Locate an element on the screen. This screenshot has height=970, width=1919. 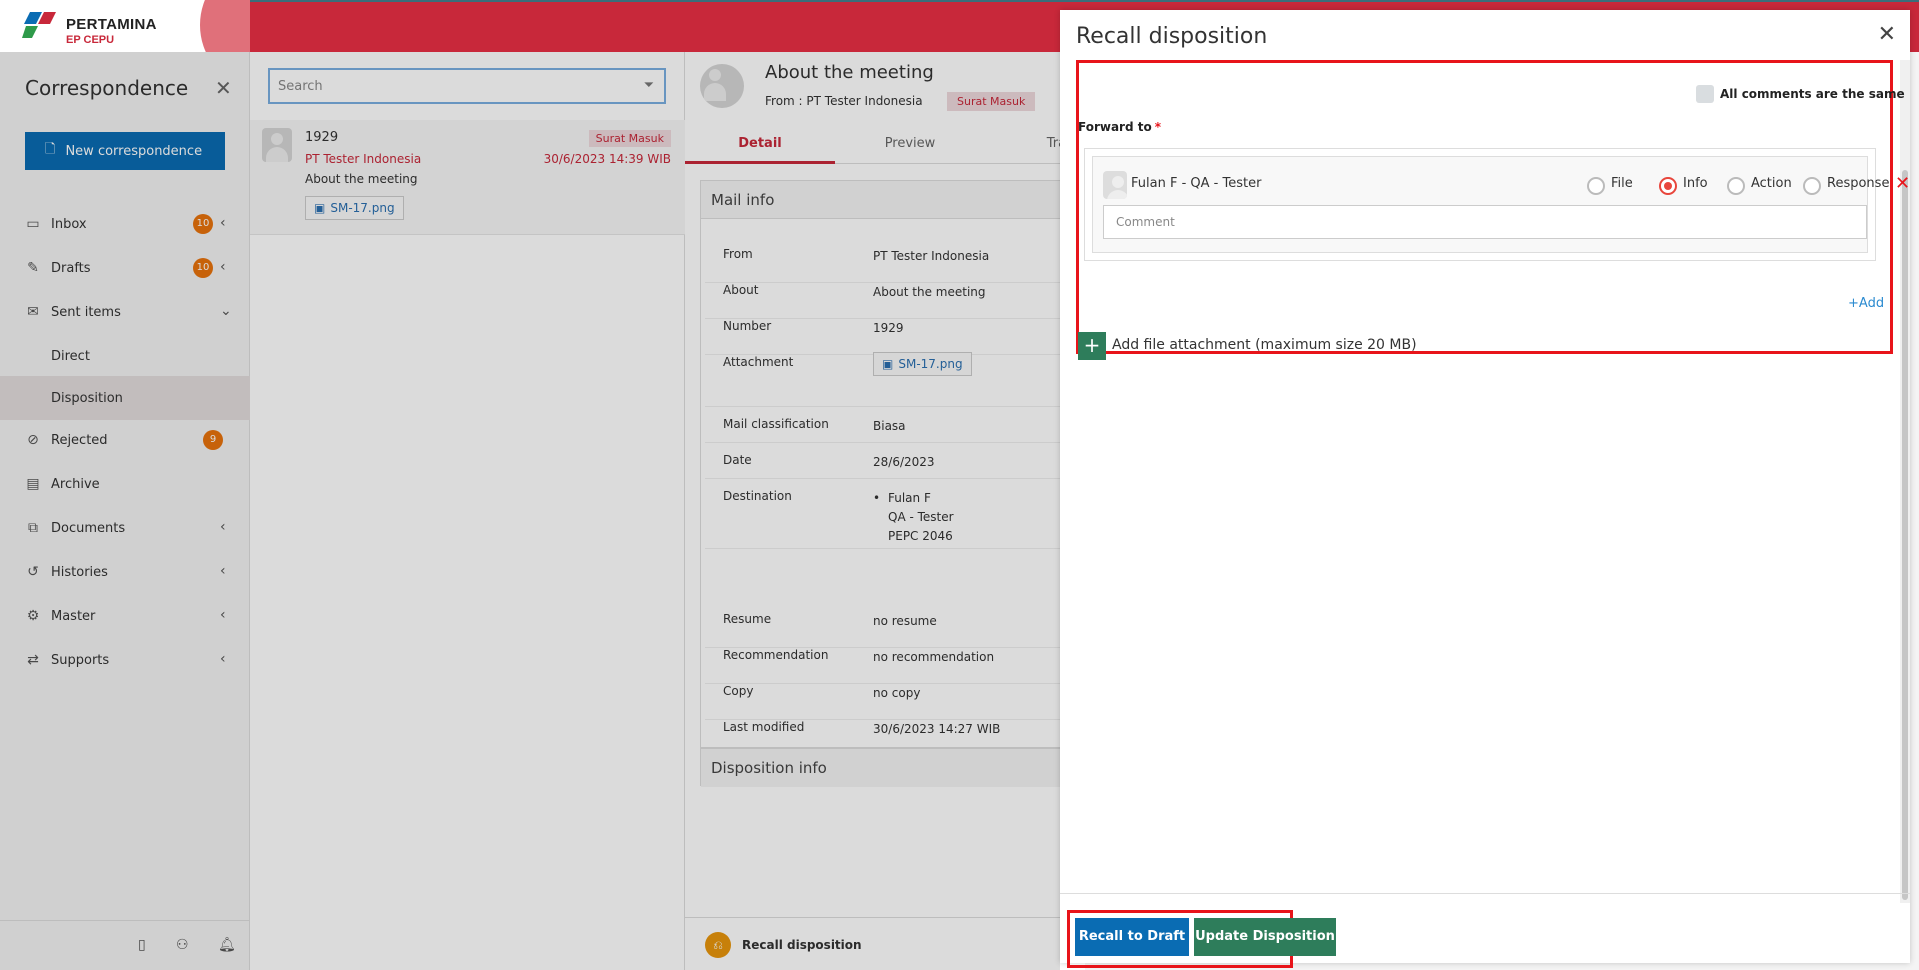
sidebar-item-label: Direct is located at coordinates (70, 356).